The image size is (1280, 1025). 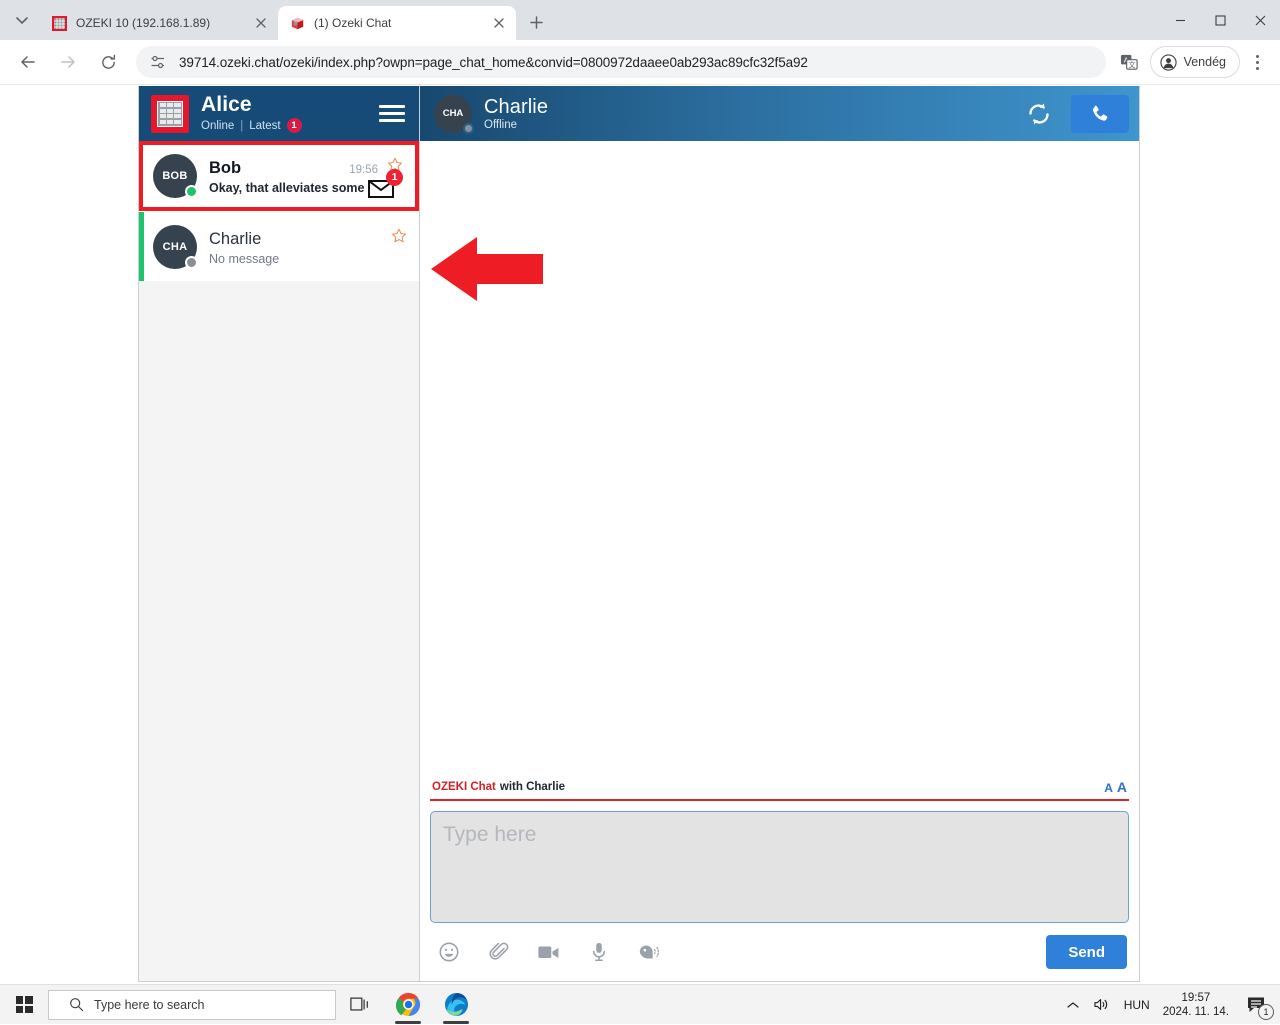 I want to click on font-size-decrease-button: A, so click(x=1108, y=788).